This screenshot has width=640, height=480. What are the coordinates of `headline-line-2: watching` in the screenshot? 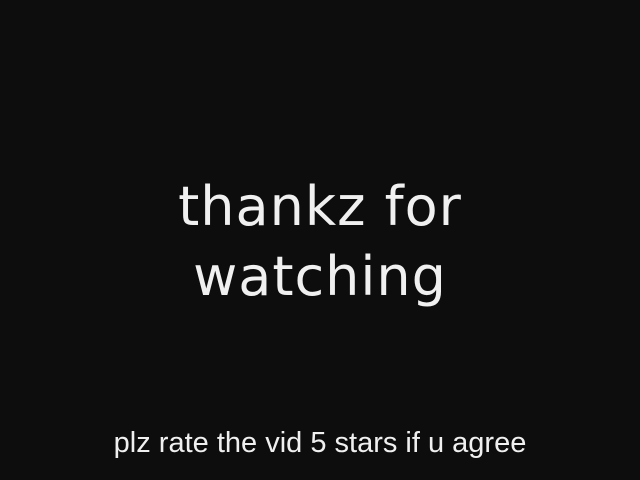 It's located at (320, 276).